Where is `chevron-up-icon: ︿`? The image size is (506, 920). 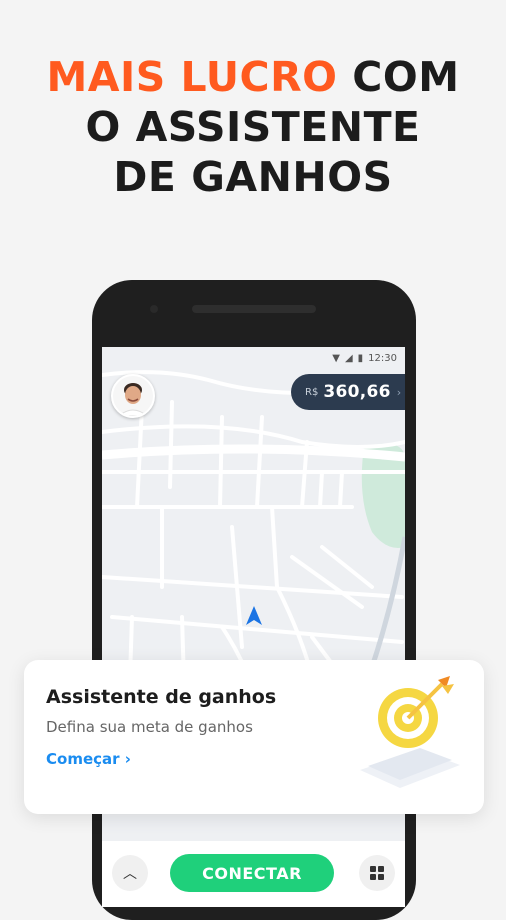 chevron-up-icon: ︿ is located at coordinates (130, 874).